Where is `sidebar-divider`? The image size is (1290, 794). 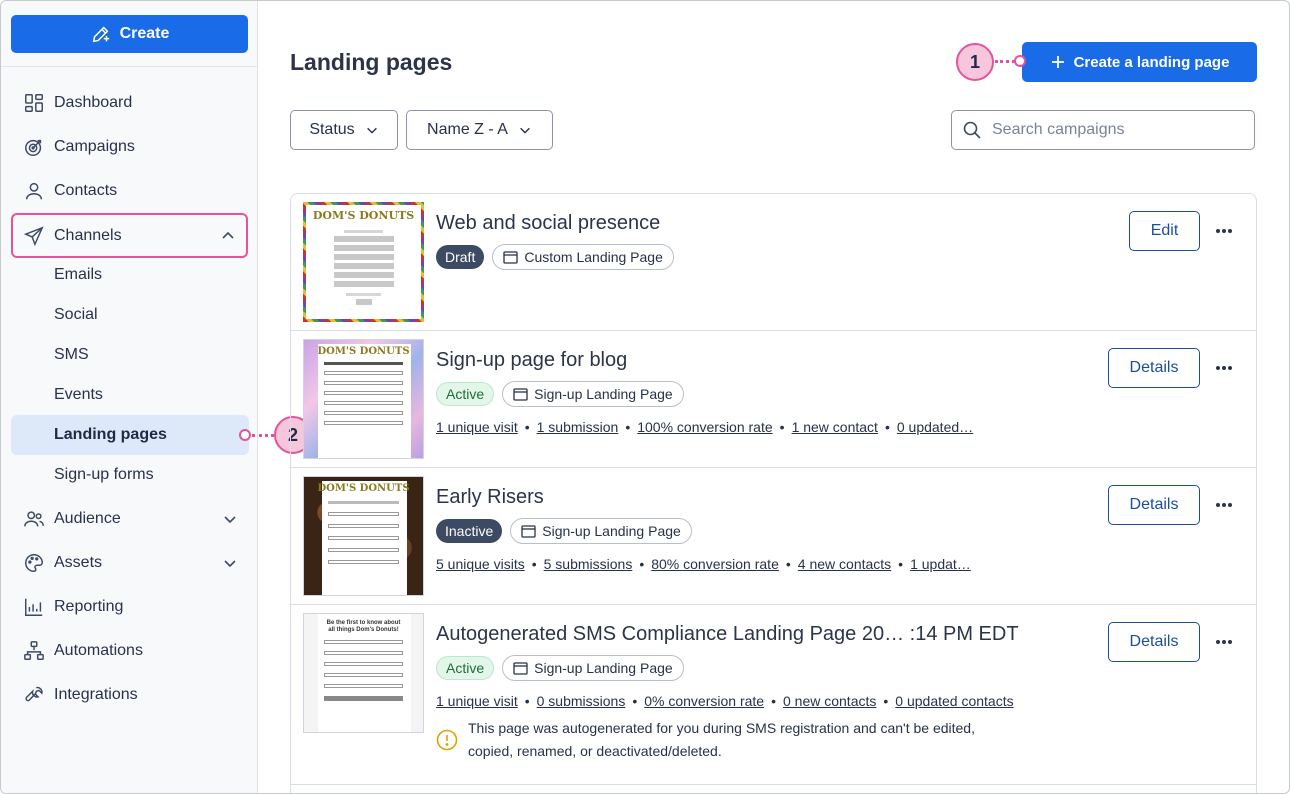 sidebar-divider is located at coordinates (129, 66).